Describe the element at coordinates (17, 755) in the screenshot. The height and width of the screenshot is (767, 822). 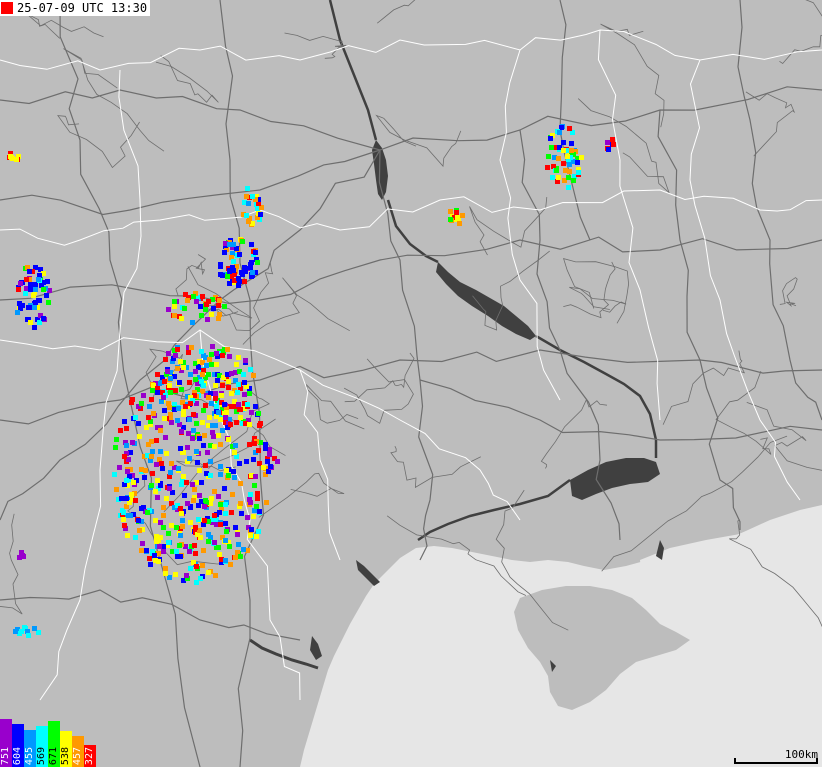
I see `legend-label: 604` at that location.